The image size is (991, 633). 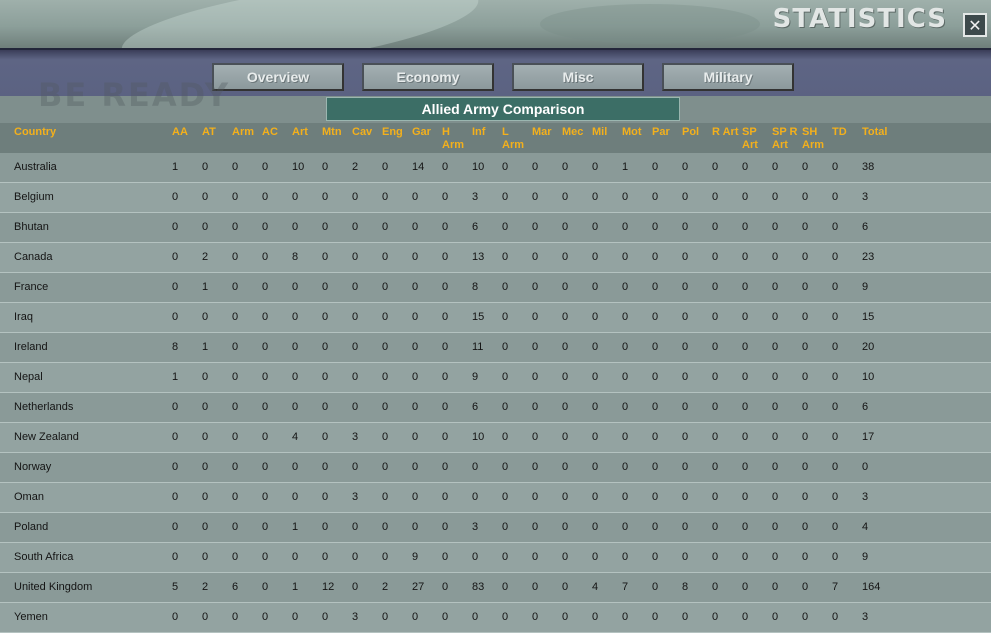 What do you see at coordinates (428, 77) in the screenshot?
I see `tab-economy: Economy` at bounding box center [428, 77].